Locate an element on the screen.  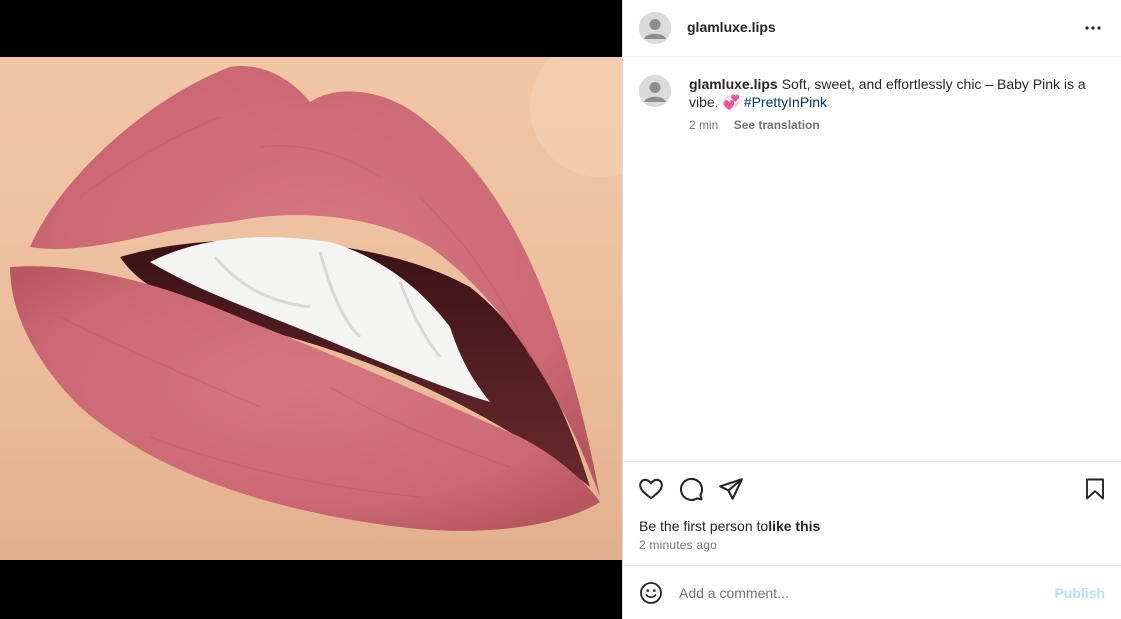
like-button is located at coordinates (651, 489).